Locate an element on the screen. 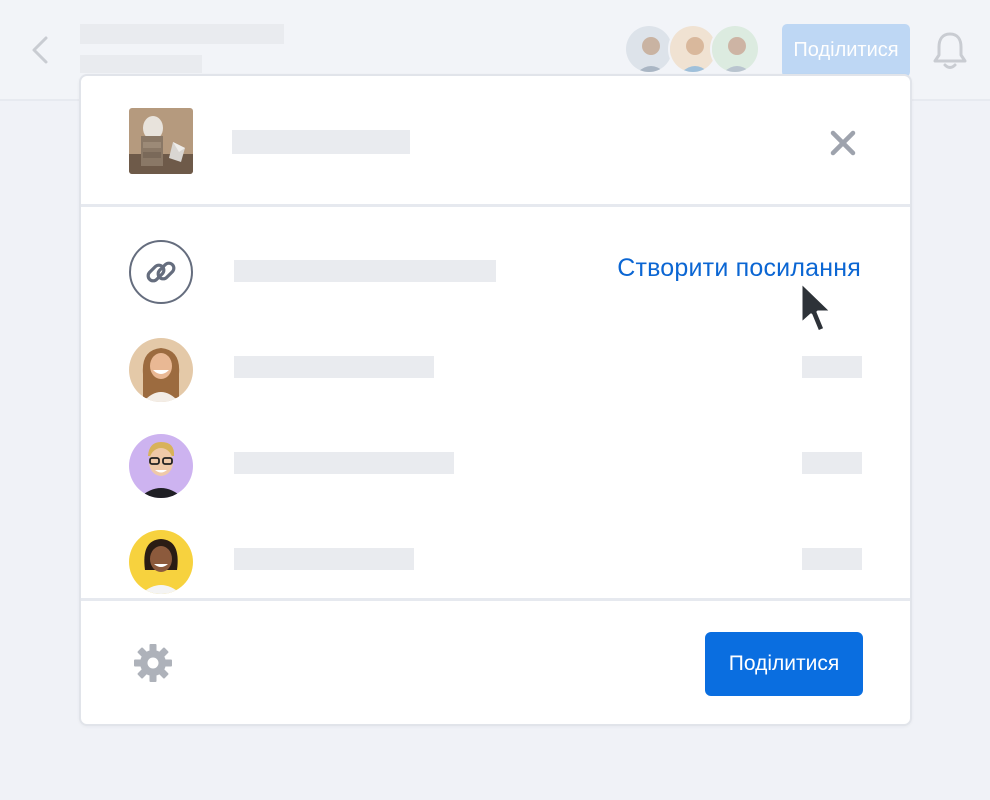 The height and width of the screenshot is (800, 990). dialog-header is located at coordinates (495, 141).